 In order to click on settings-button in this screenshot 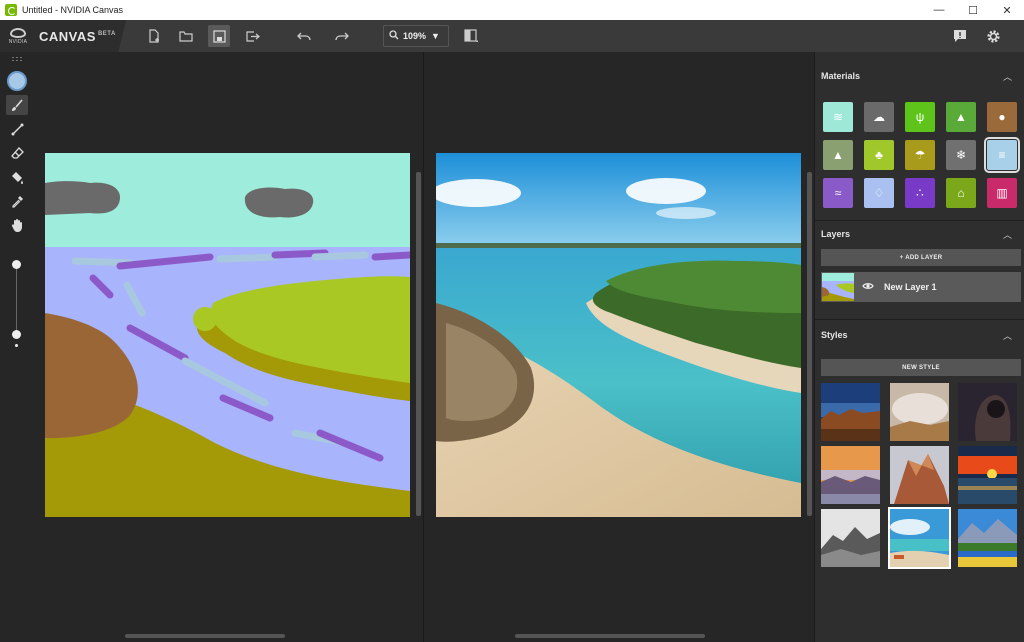, I will do `click(993, 36)`.